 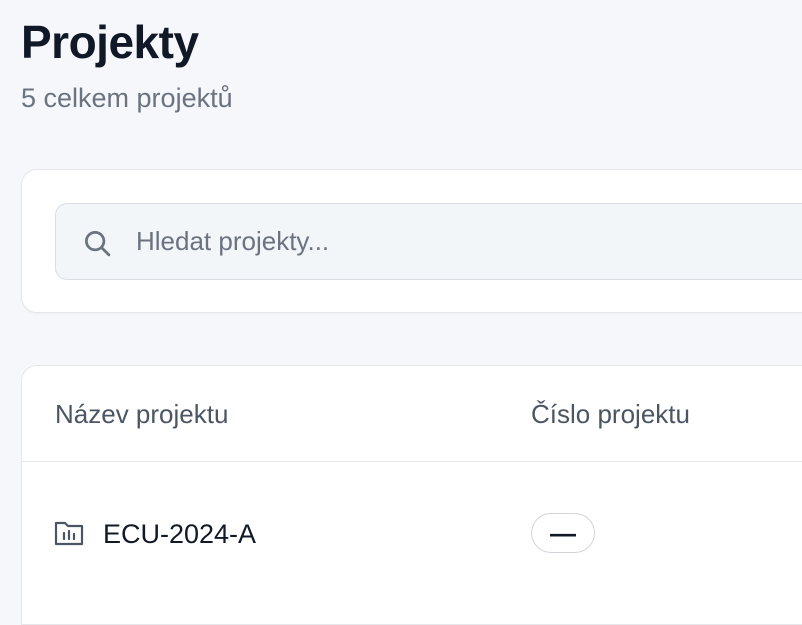 I want to click on table-header: Název projektu Číslo projektu, so click(x=412, y=414).